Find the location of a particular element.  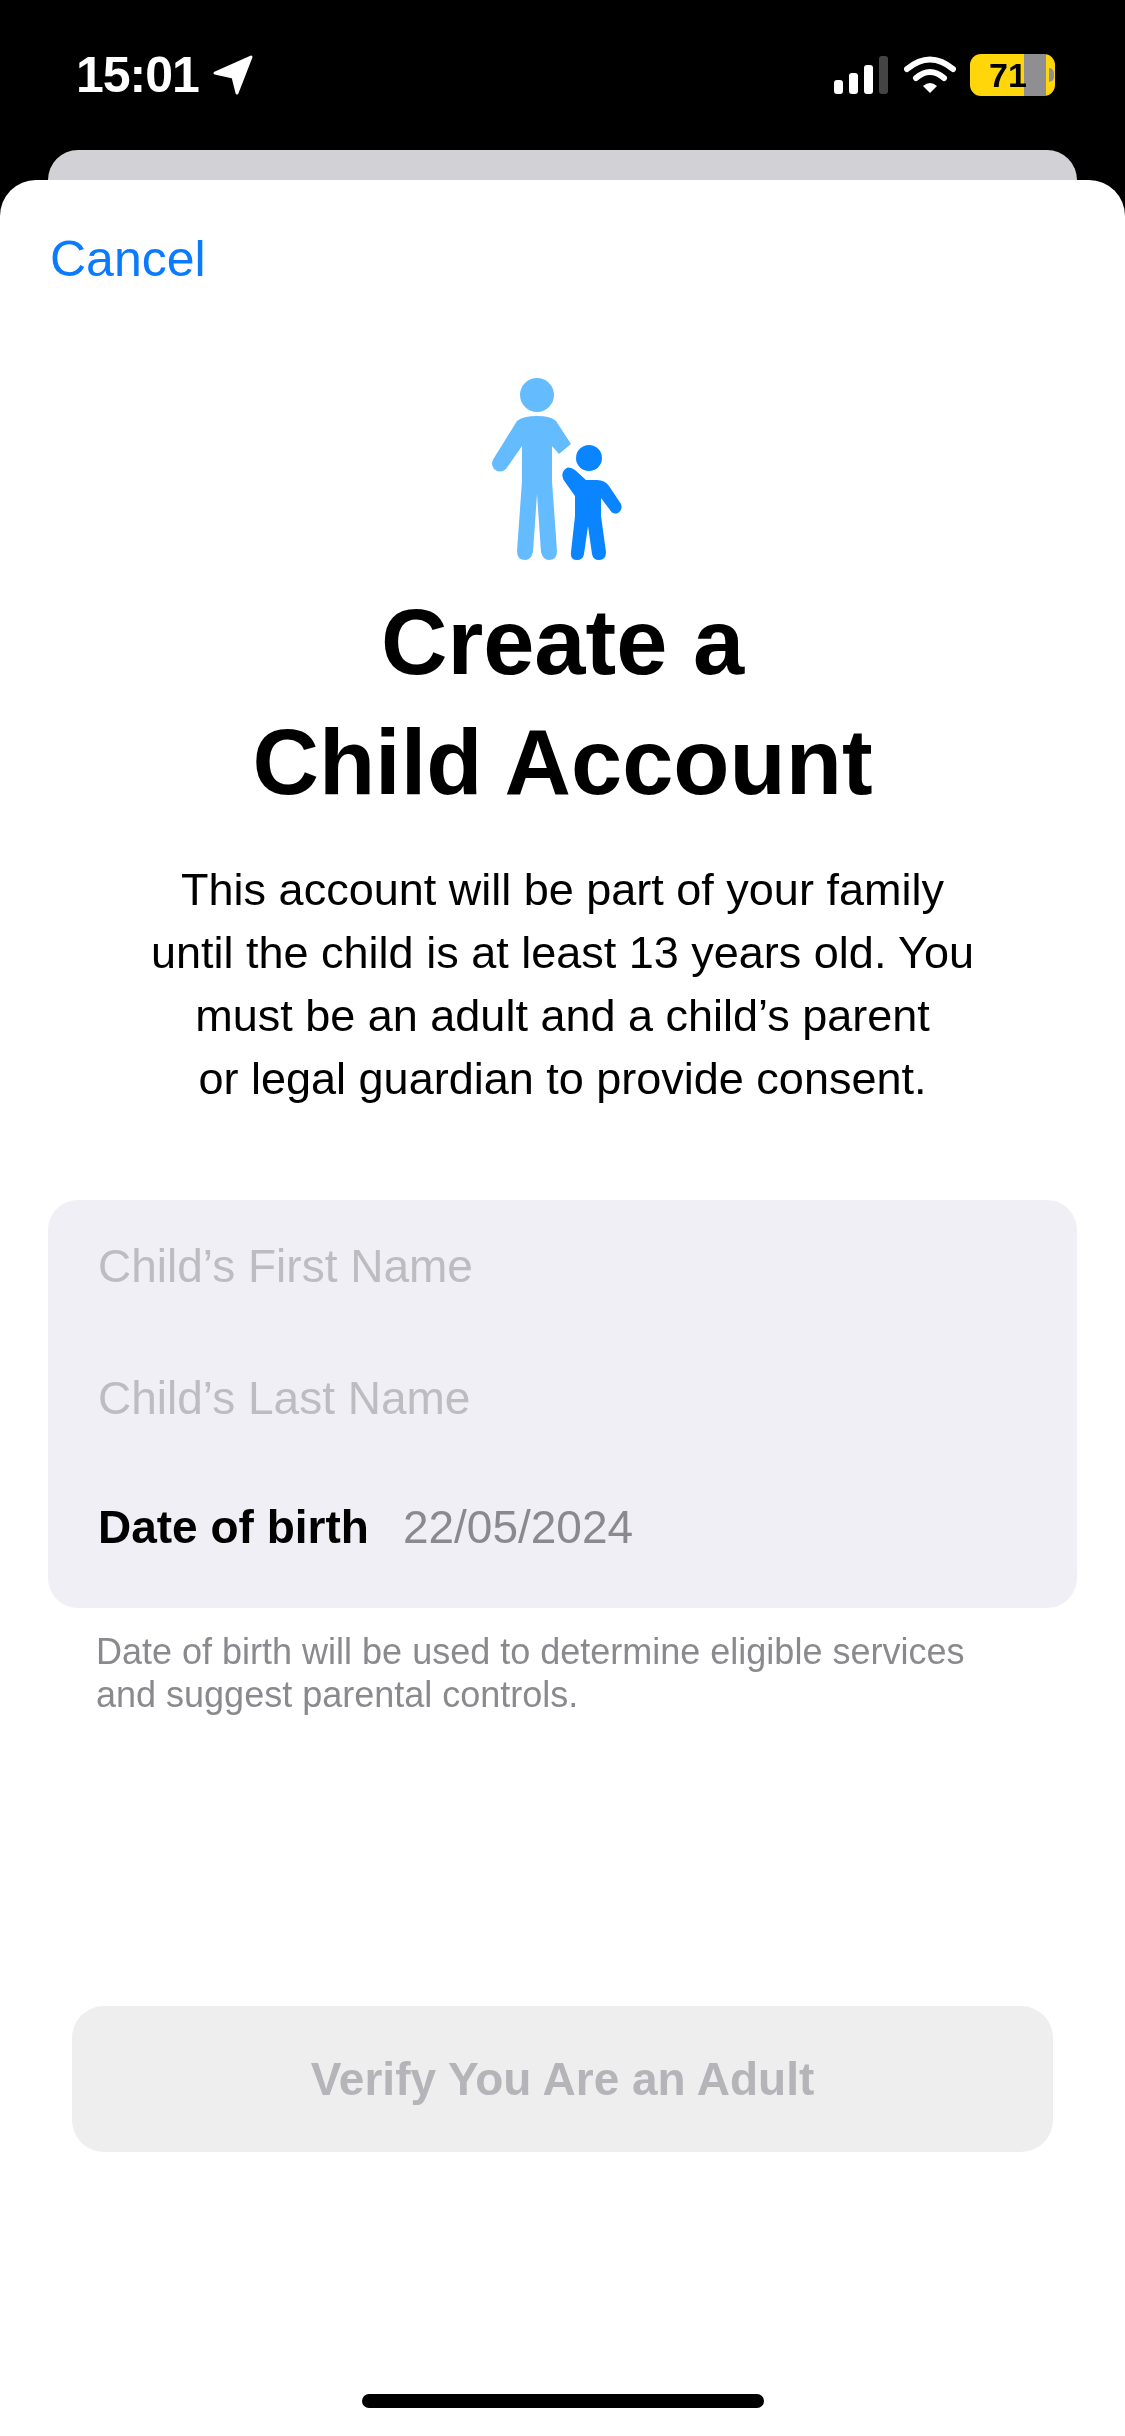

wifi-icon is located at coordinates (930, 75).